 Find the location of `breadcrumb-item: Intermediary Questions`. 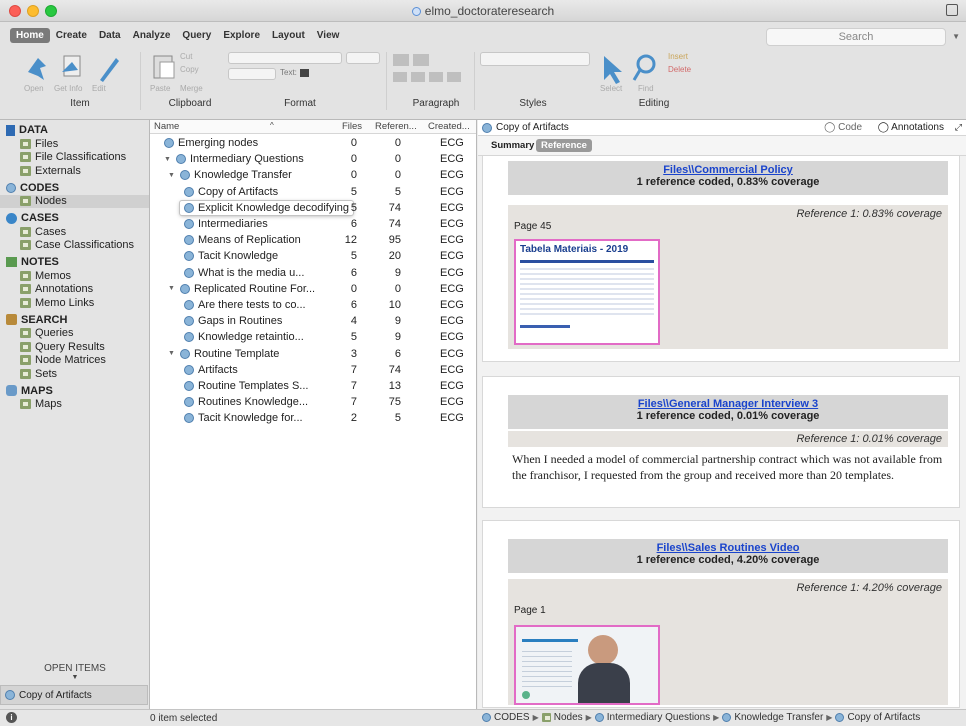

breadcrumb-item: Intermediary Questions is located at coordinates (658, 717).